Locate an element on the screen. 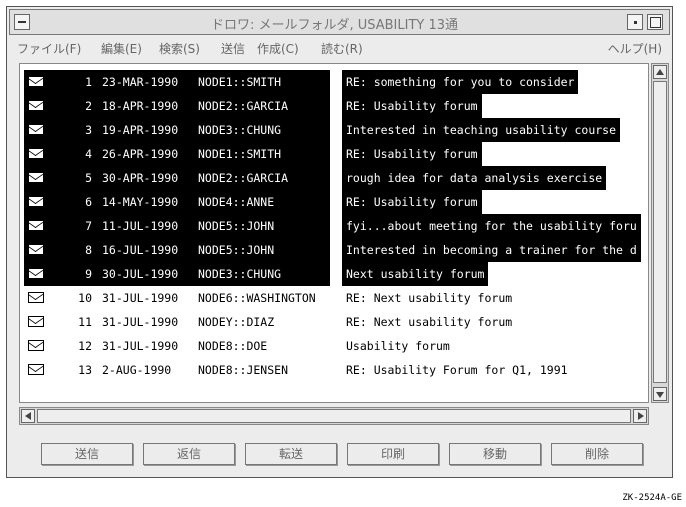  message-num: 7 is located at coordinates (88, 226).